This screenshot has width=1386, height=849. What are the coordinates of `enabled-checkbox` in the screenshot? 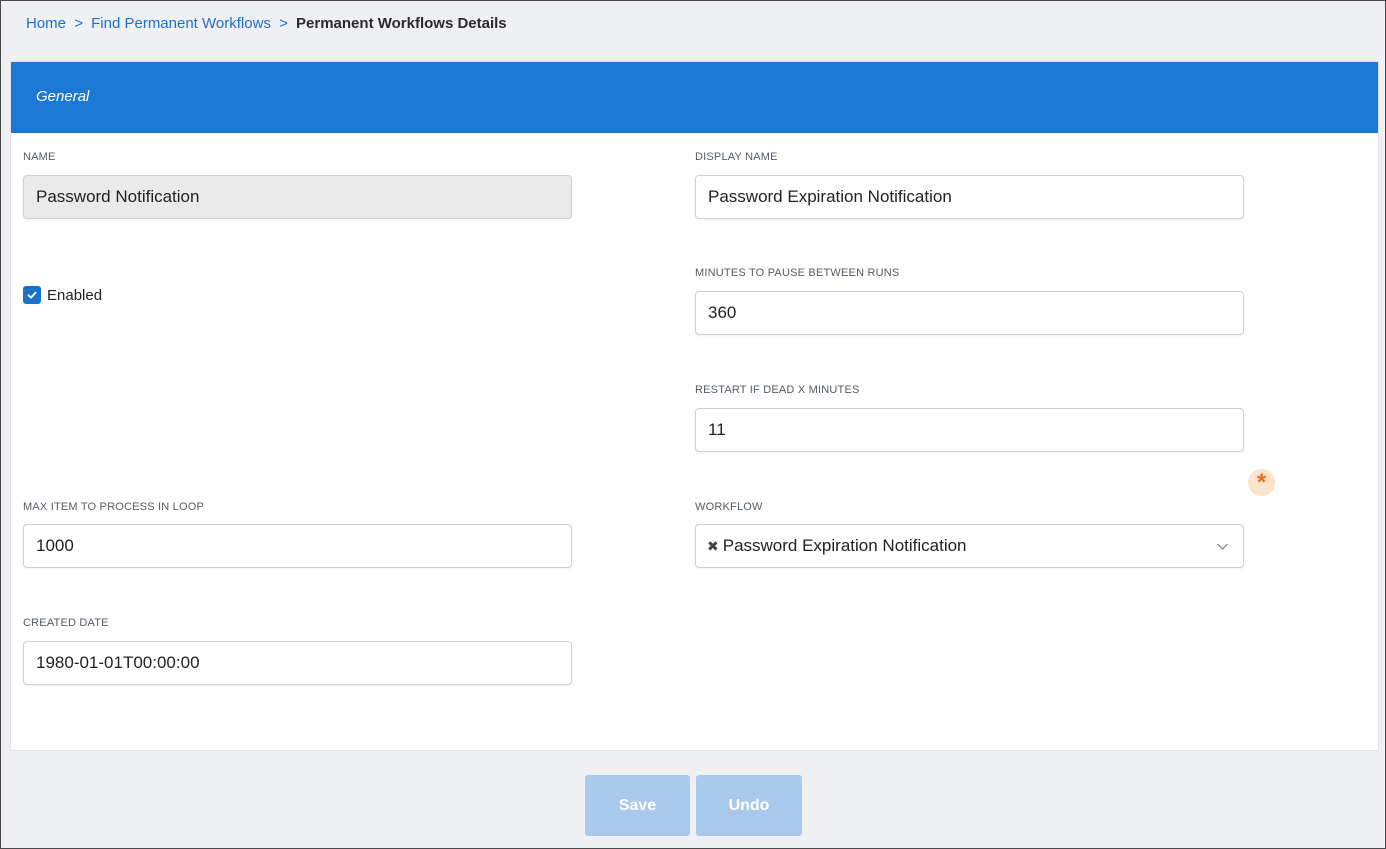 It's located at (32, 295).